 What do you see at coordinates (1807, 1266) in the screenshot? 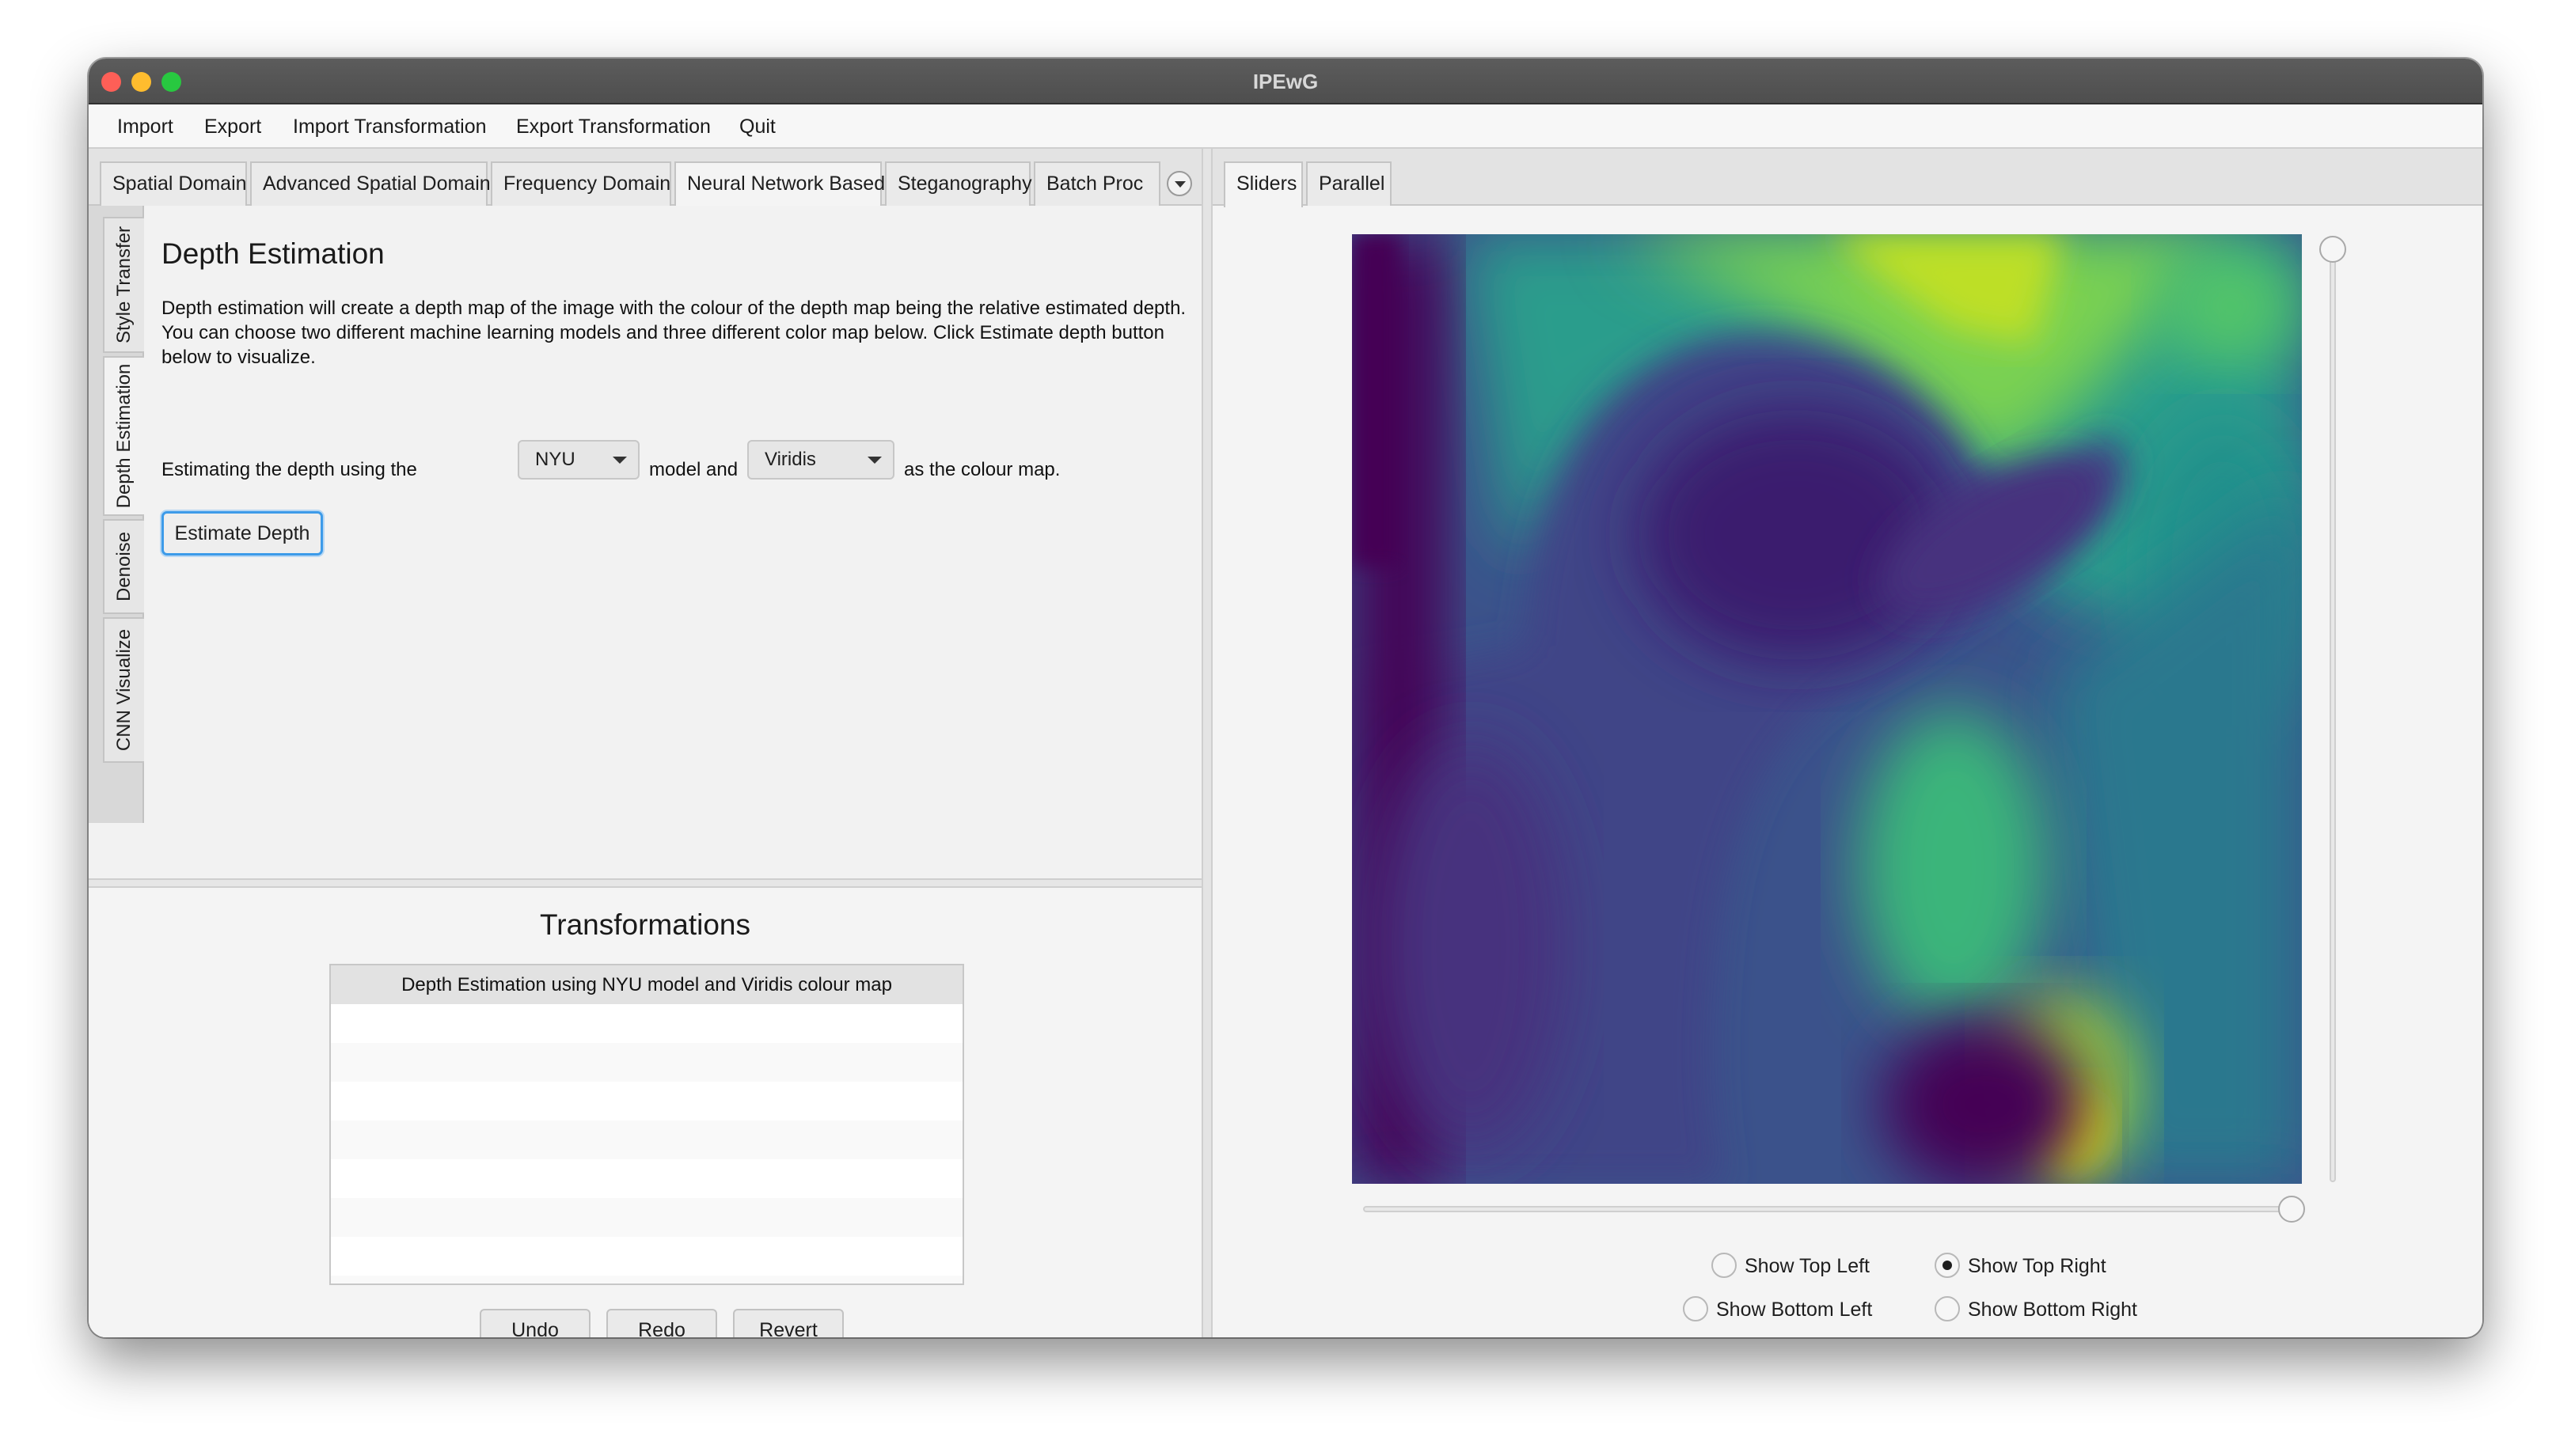
I see `radio-show-top-left-label: Show Top Left` at bounding box center [1807, 1266].